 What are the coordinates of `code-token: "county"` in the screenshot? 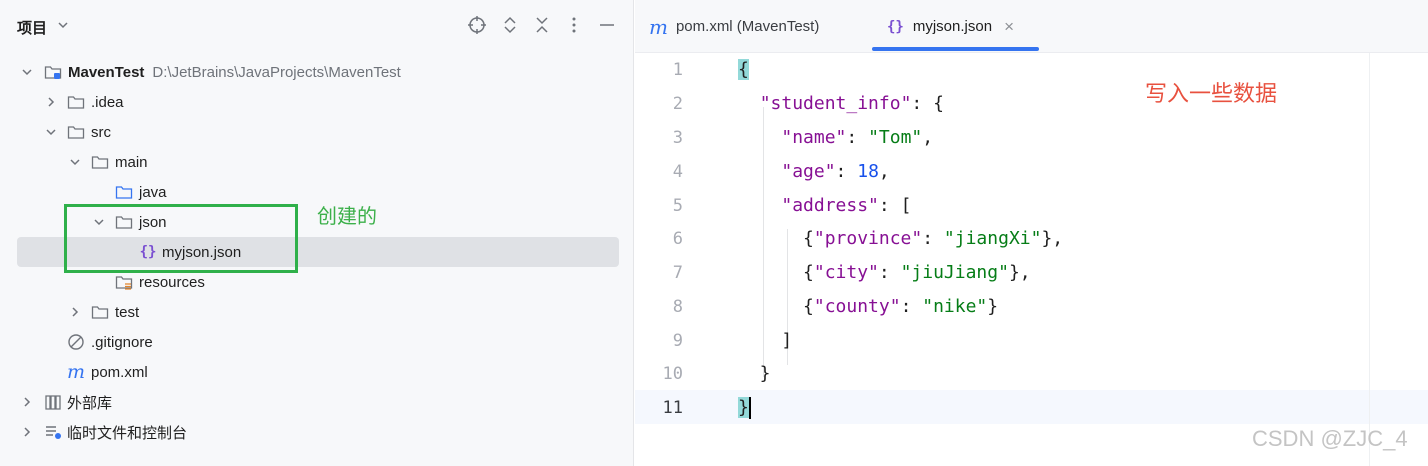 It's located at (857, 306).